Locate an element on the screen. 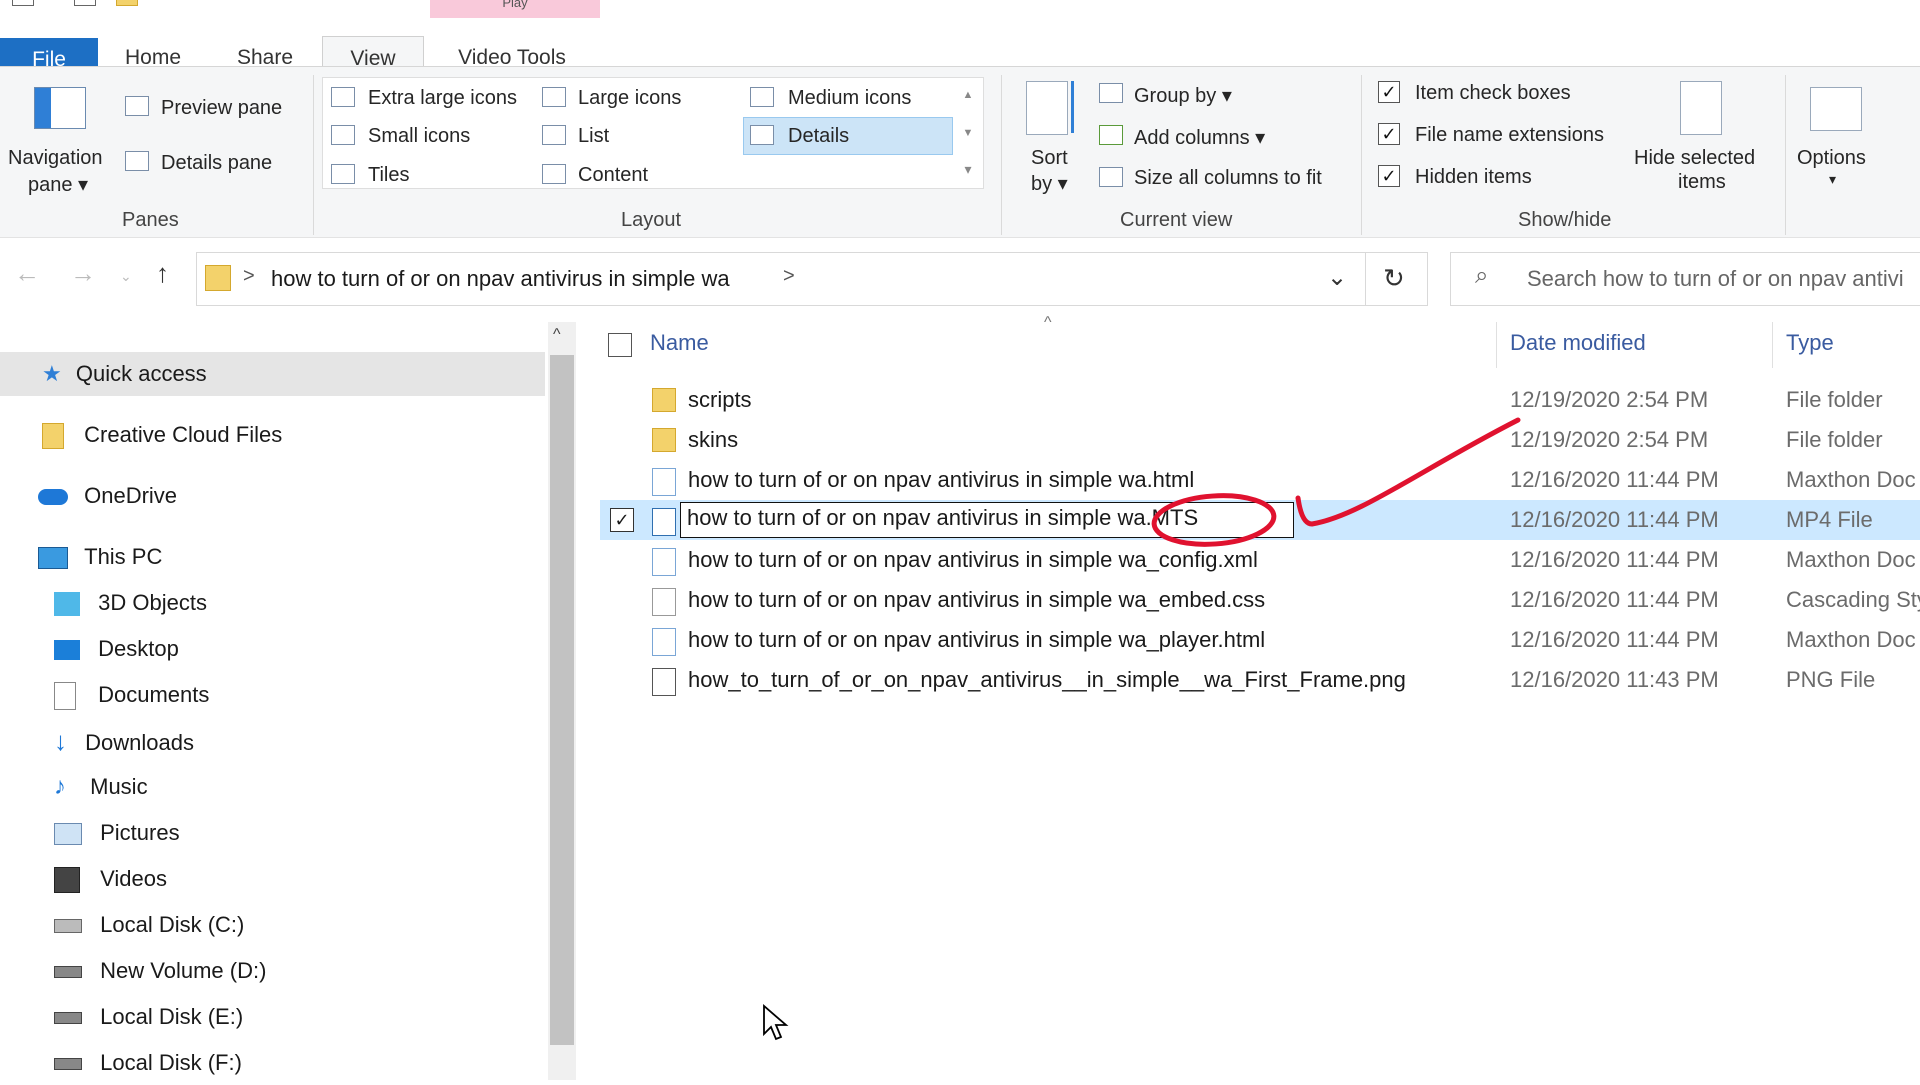 This screenshot has width=1920, height=1085. red-annotation-overlay is located at coordinates (1336, 482).